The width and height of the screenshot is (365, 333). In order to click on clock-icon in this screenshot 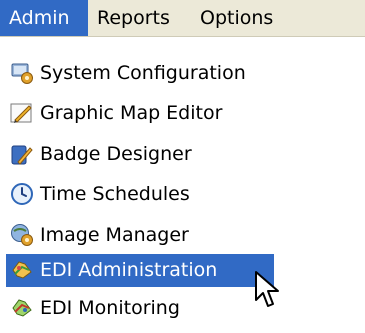, I will do `click(22, 194)`.